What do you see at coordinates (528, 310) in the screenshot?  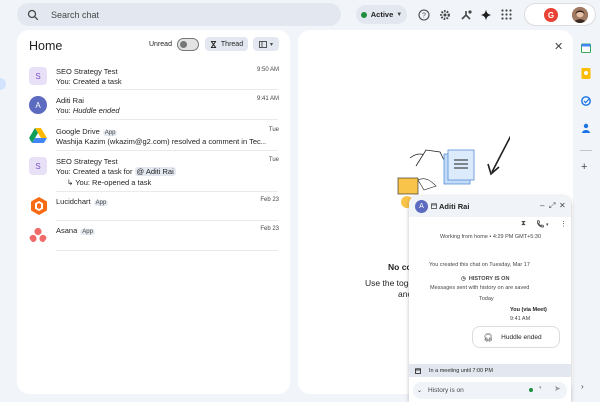 I see `message-sender: You (via Meet)` at bounding box center [528, 310].